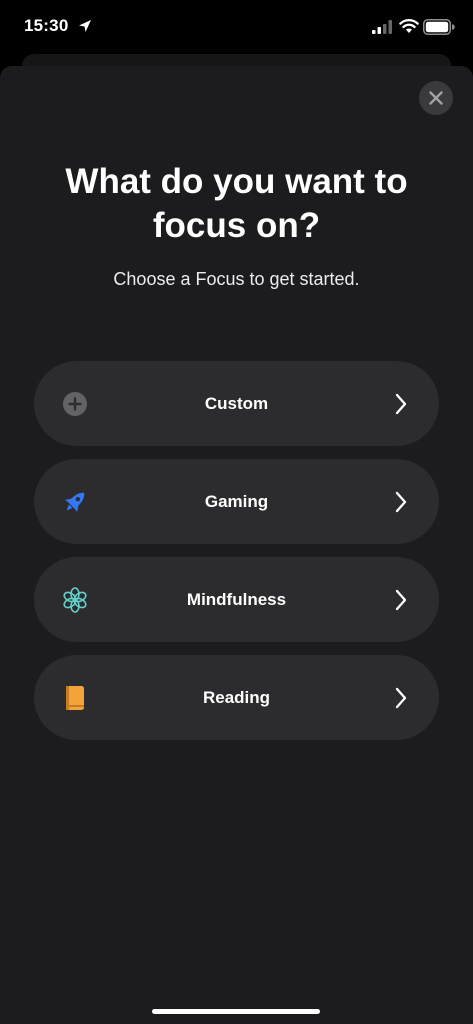 Image resolution: width=473 pixels, height=1024 pixels. I want to click on focus-option-label: Gaming, so click(236, 501).